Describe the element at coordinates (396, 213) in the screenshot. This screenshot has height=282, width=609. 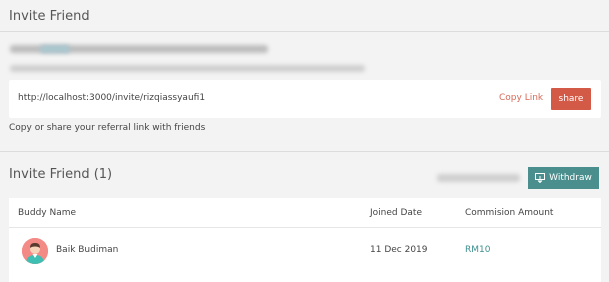
I see `column-header-joined-date: Joined Date` at that location.